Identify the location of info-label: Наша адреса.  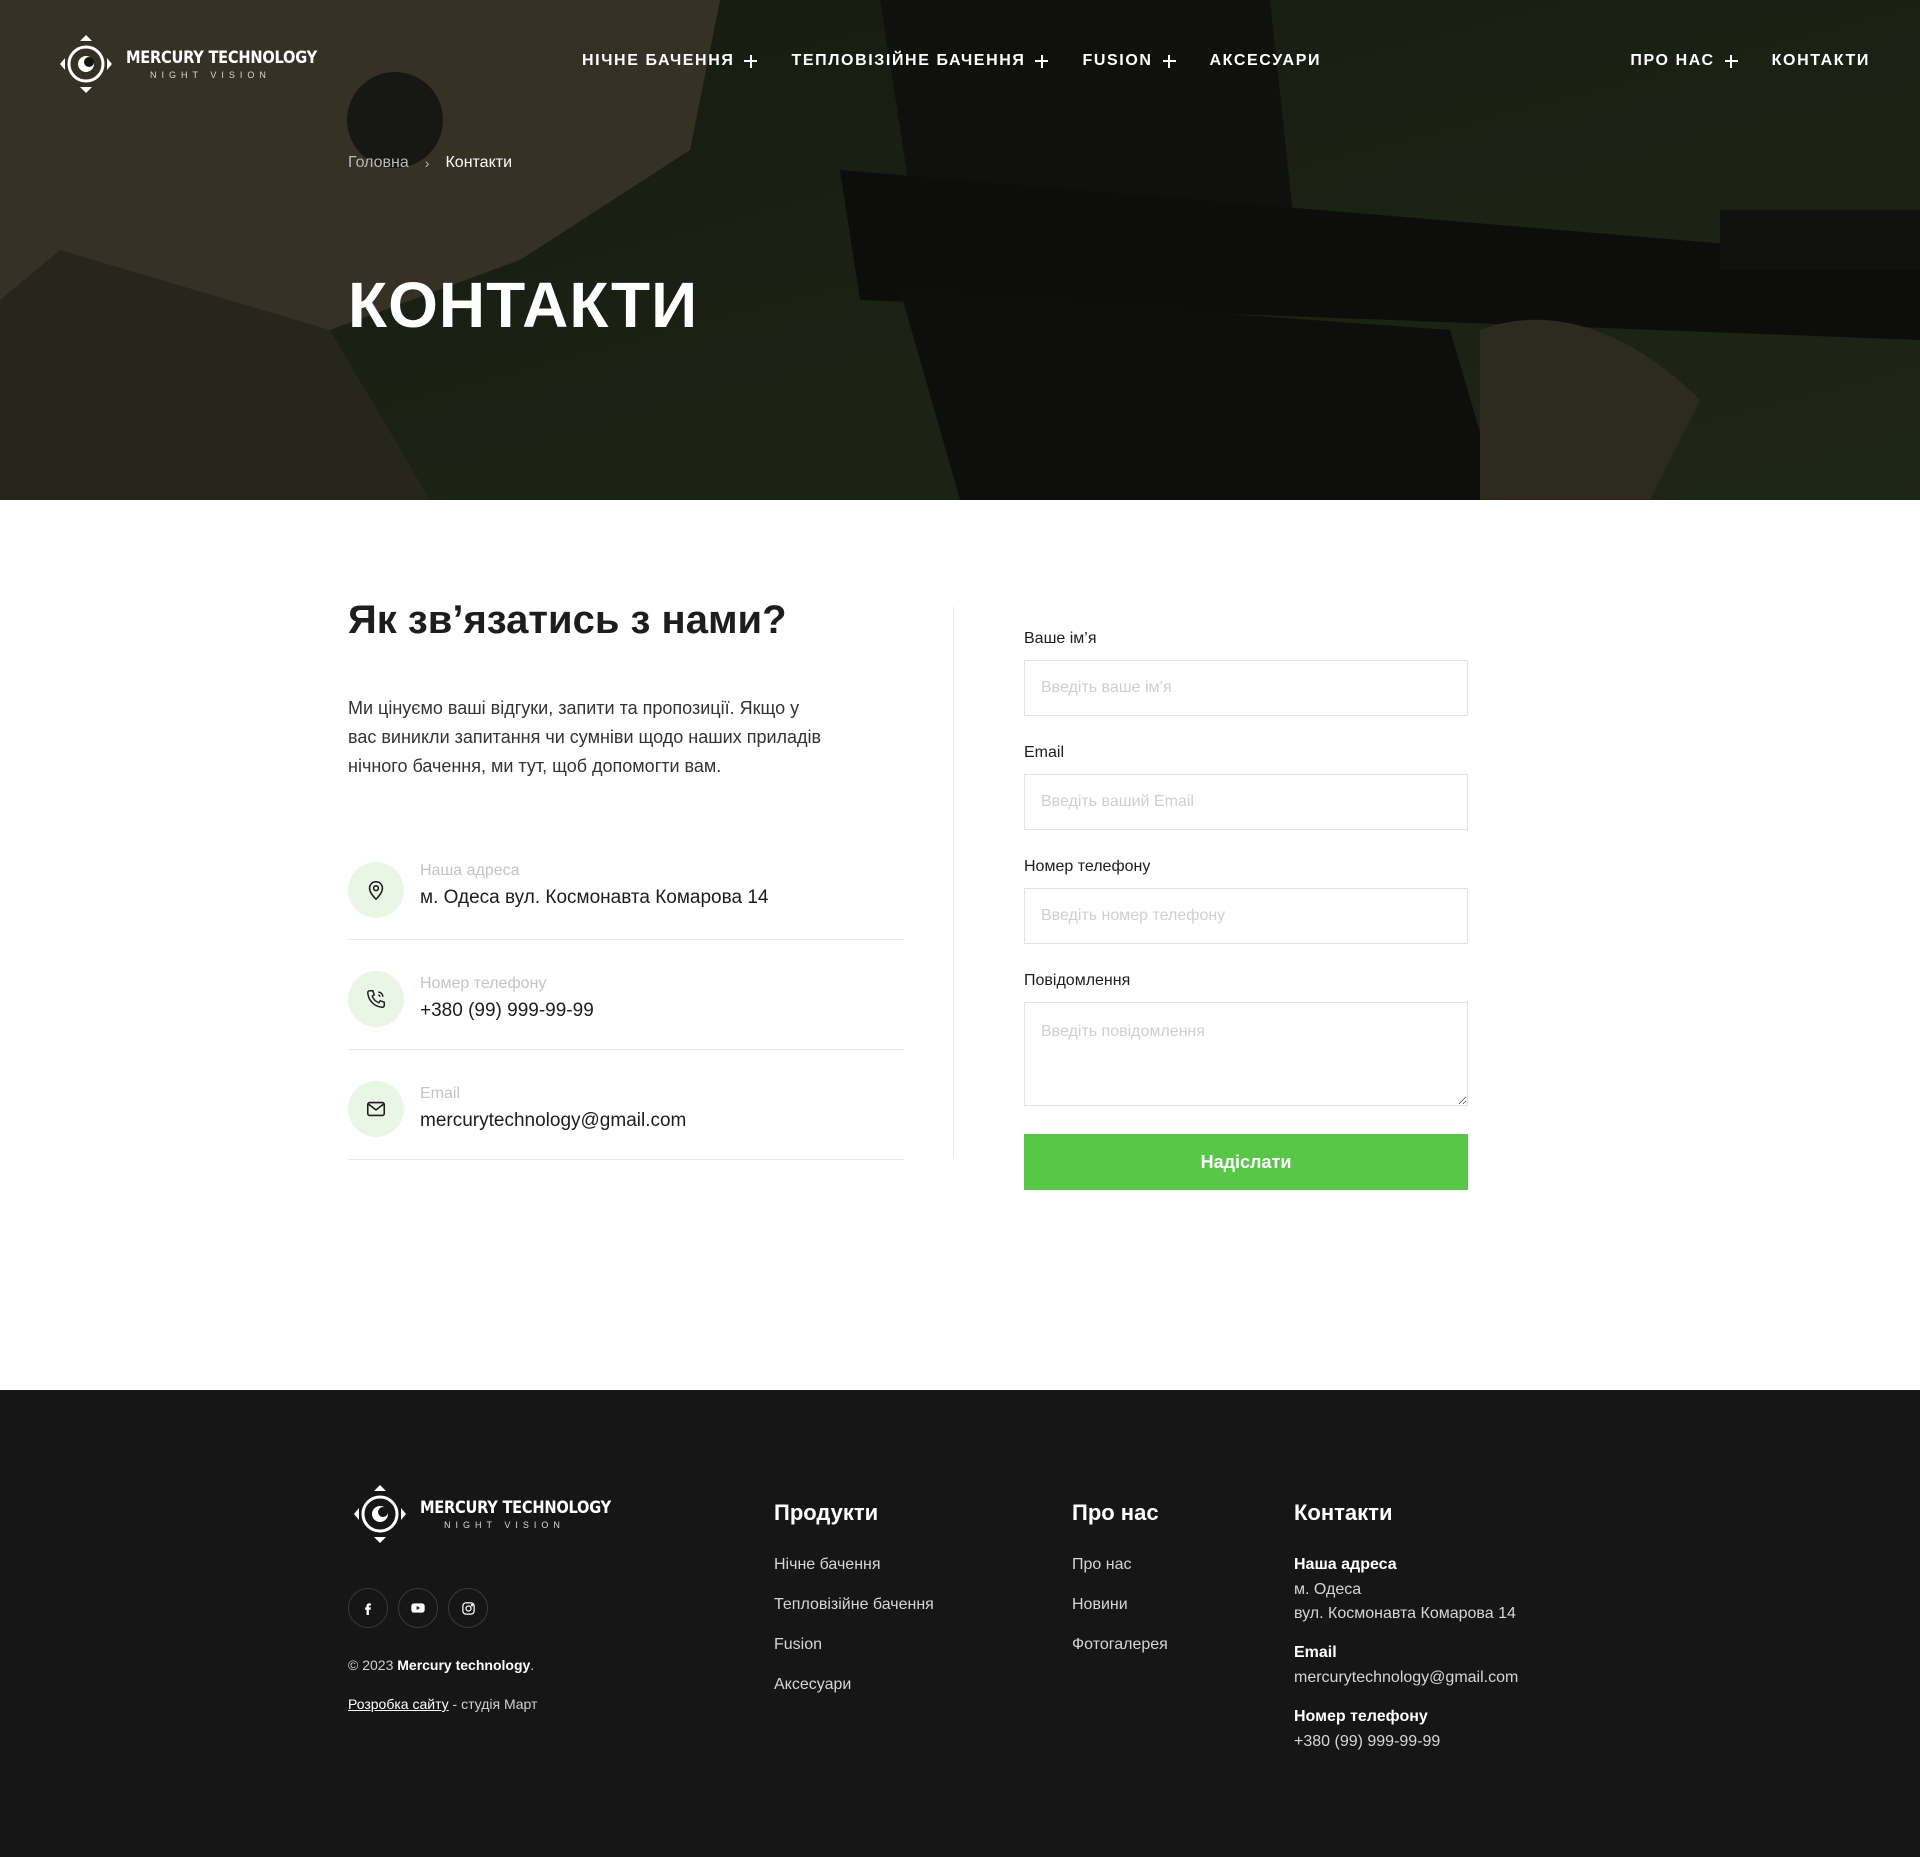
(470, 870).